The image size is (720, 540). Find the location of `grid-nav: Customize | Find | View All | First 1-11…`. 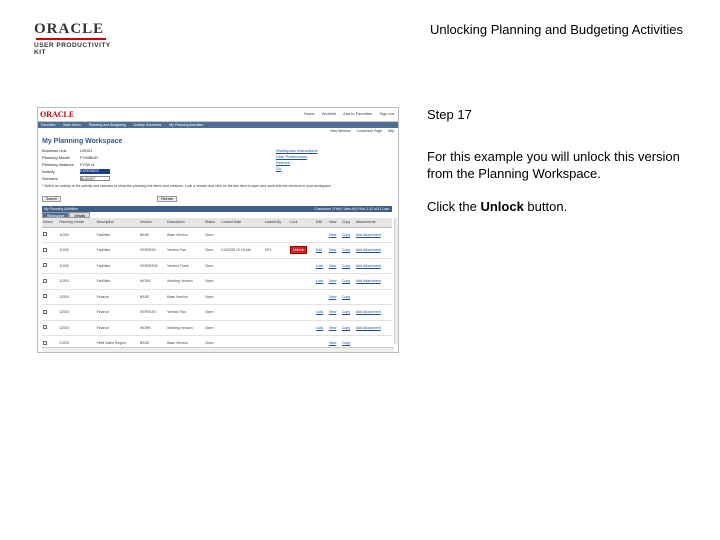

grid-nav: Customize | Find | View All | First 1-11… is located at coordinates (351, 209).